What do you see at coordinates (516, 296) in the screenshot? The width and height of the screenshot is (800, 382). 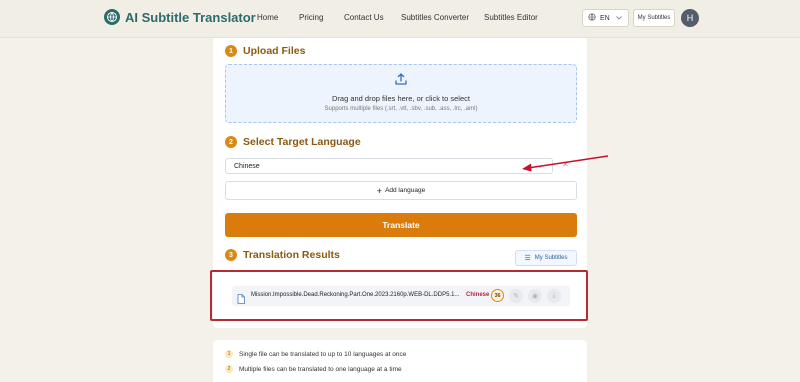 I see `edit-icon: ✎` at bounding box center [516, 296].